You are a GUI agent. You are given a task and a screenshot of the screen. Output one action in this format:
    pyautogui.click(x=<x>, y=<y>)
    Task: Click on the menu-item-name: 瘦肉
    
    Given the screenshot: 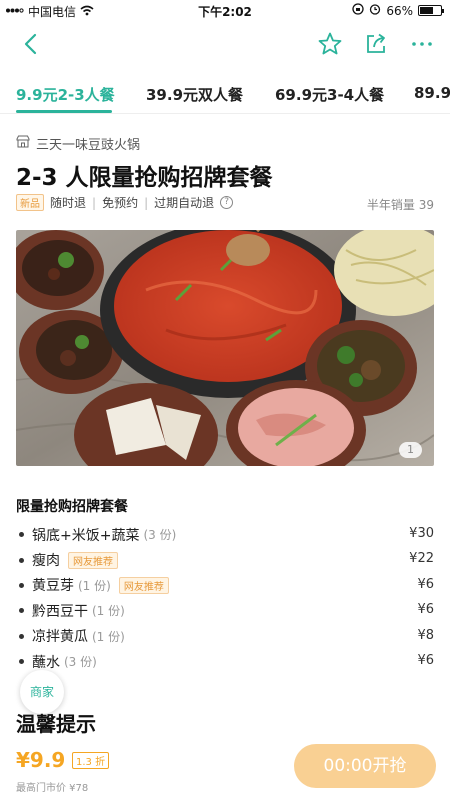 What is the action you would take?
    pyautogui.click(x=46, y=561)
    